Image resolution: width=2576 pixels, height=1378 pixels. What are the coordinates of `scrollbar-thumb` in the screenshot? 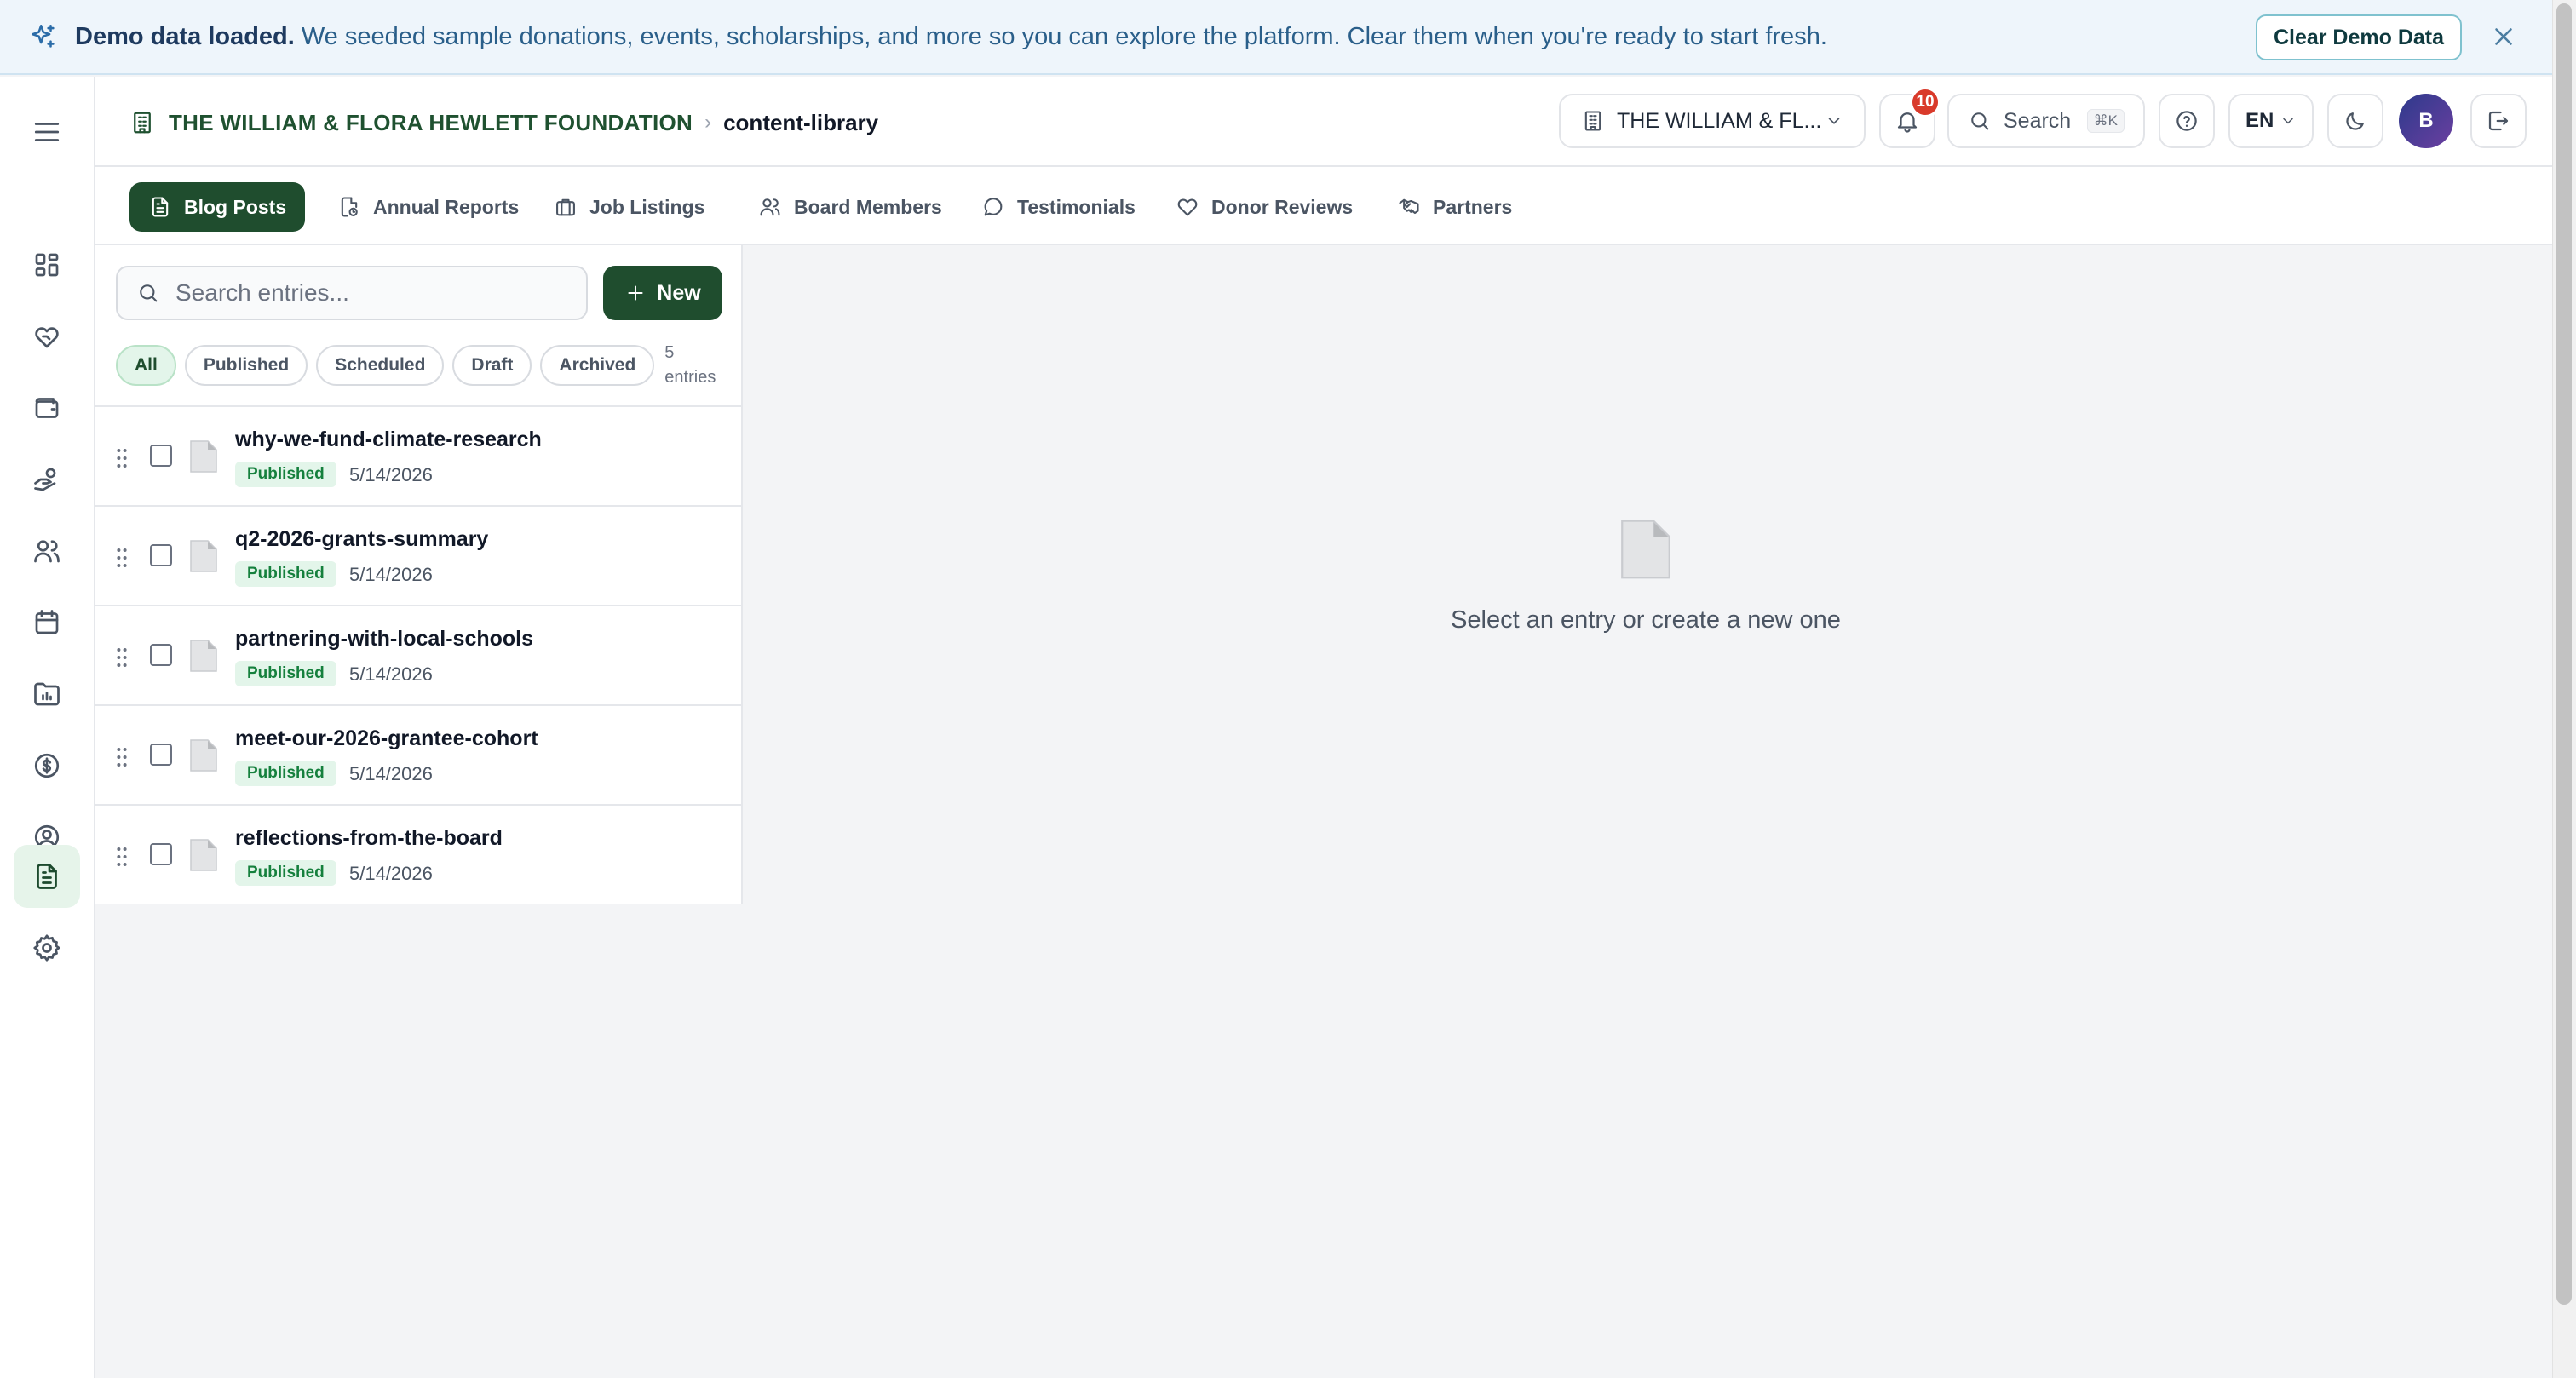 It's located at (2564, 654).